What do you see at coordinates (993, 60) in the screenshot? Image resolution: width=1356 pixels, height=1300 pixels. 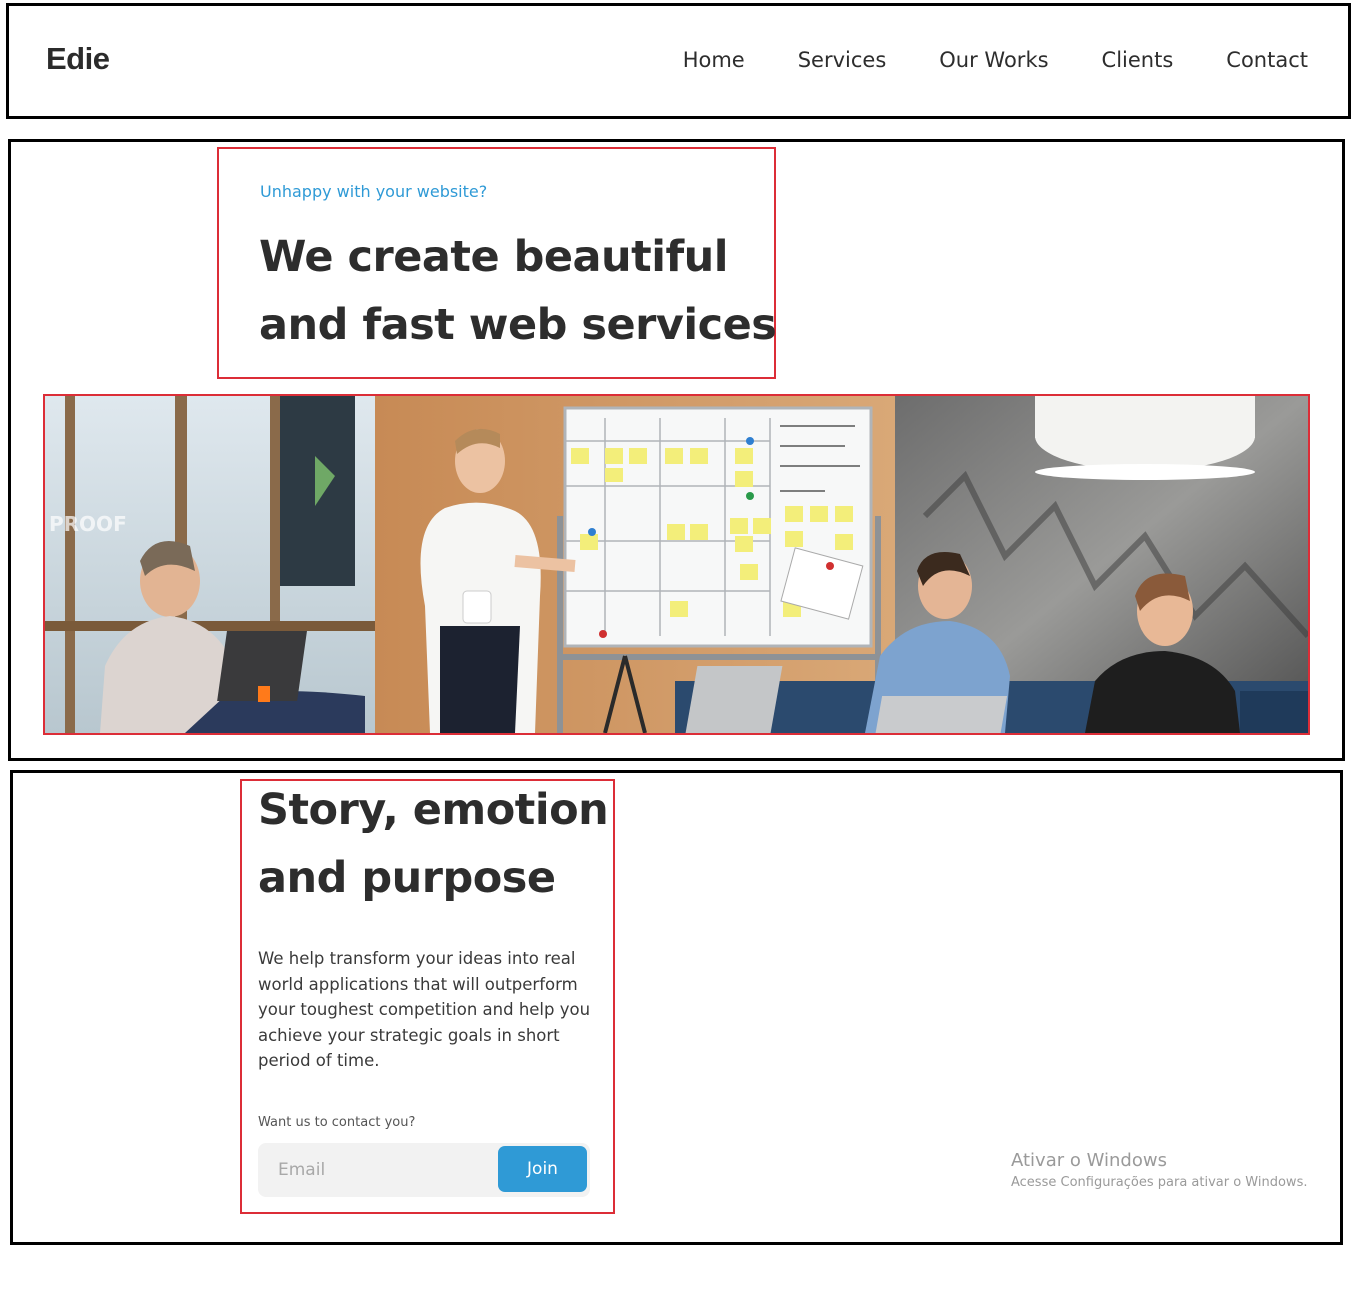 I see `nav-our-works: Our Works` at bounding box center [993, 60].